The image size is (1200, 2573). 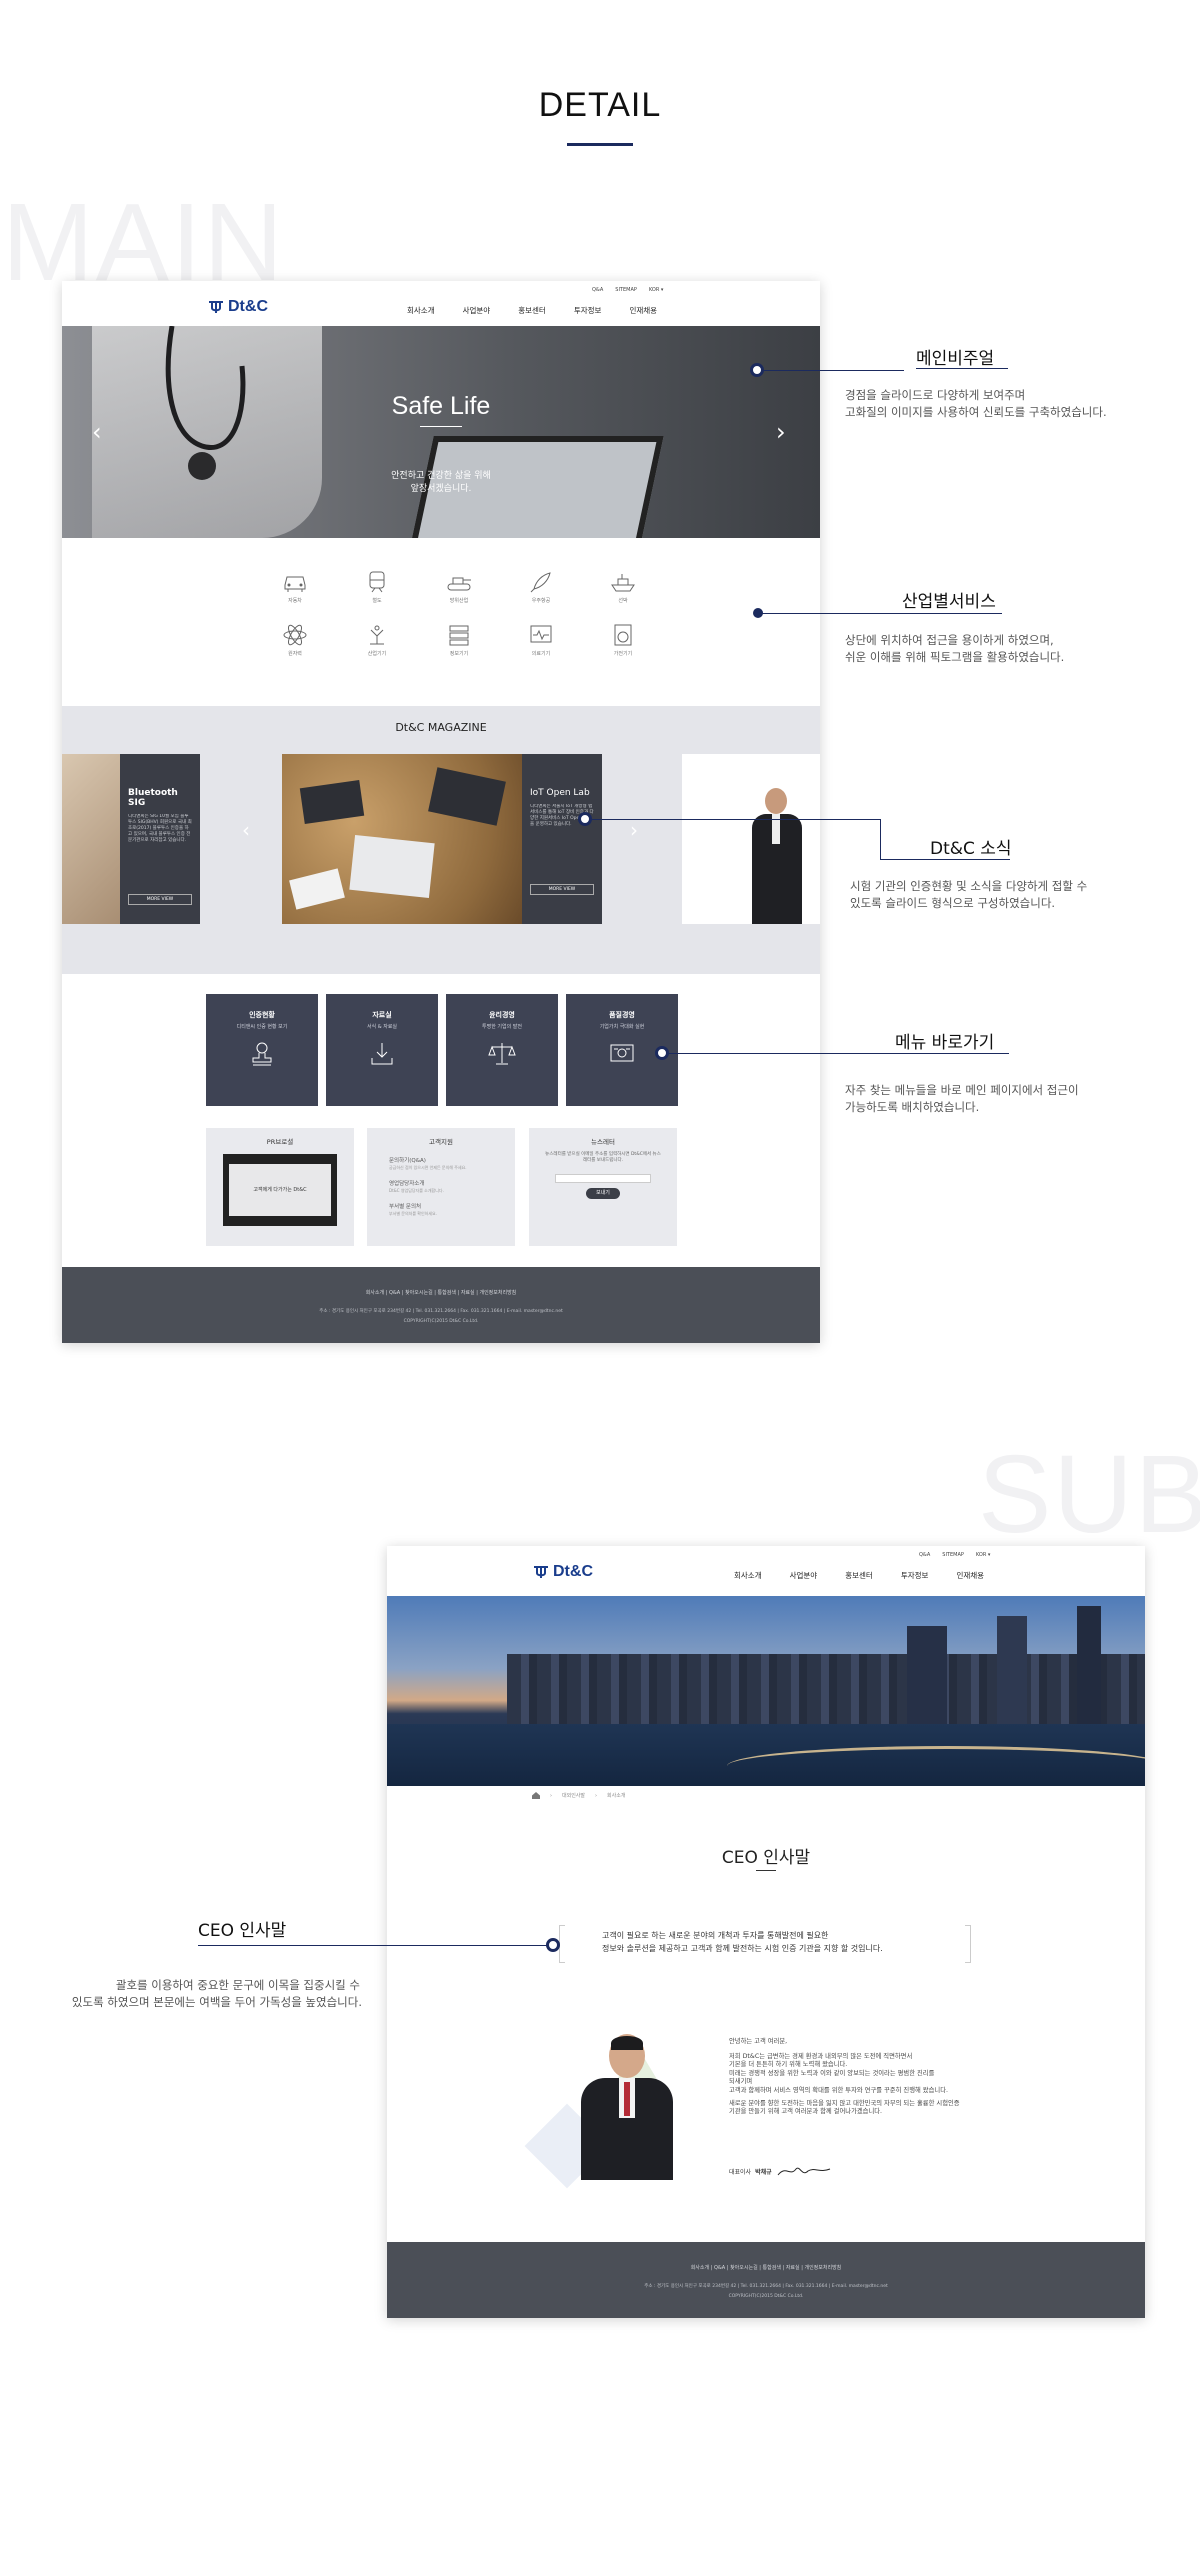 I want to click on industry-defense: 방위산업, so click(x=459, y=587).